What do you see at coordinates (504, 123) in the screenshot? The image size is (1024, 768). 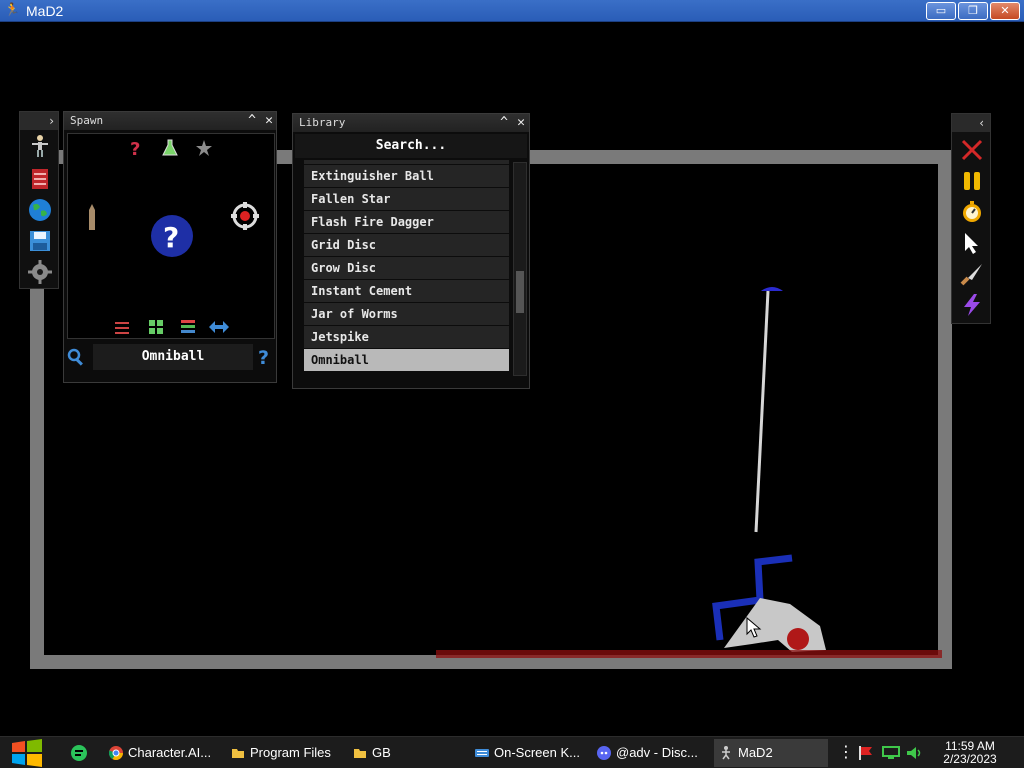 I see `library-collapse-button: ^` at bounding box center [504, 123].